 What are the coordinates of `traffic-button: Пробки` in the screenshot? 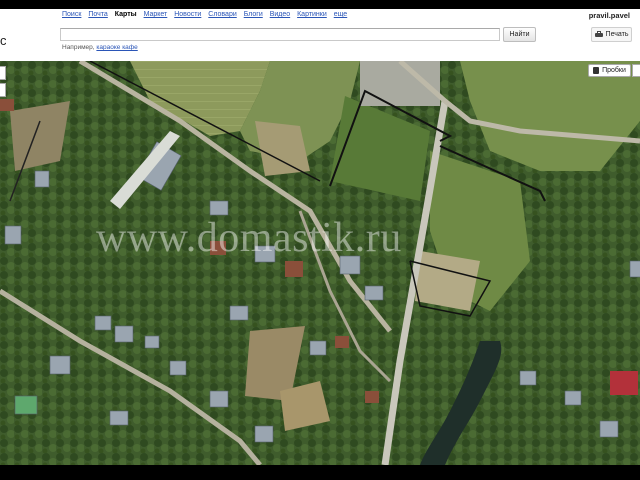 It's located at (609, 70).